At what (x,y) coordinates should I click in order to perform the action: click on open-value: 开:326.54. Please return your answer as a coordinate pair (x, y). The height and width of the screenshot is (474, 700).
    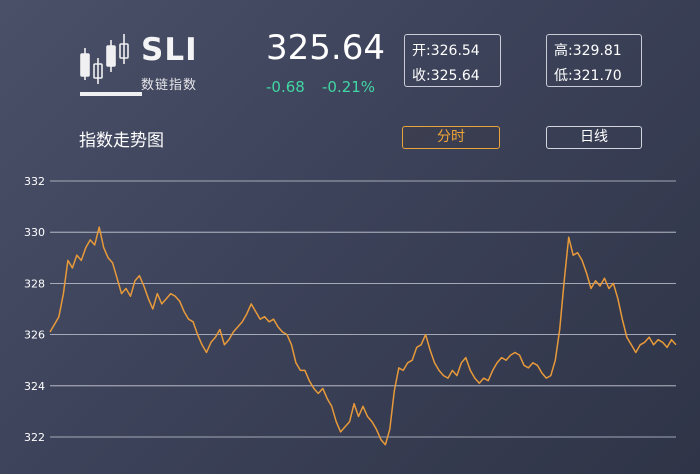
    Looking at the image, I should click on (446, 51).